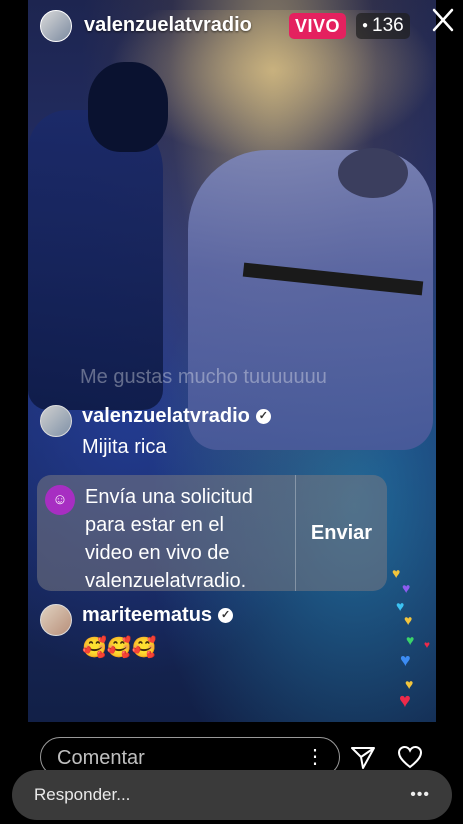 The height and width of the screenshot is (824, 463). I want to click on comment-username: valenzuelatvradio, so click(166, 416).